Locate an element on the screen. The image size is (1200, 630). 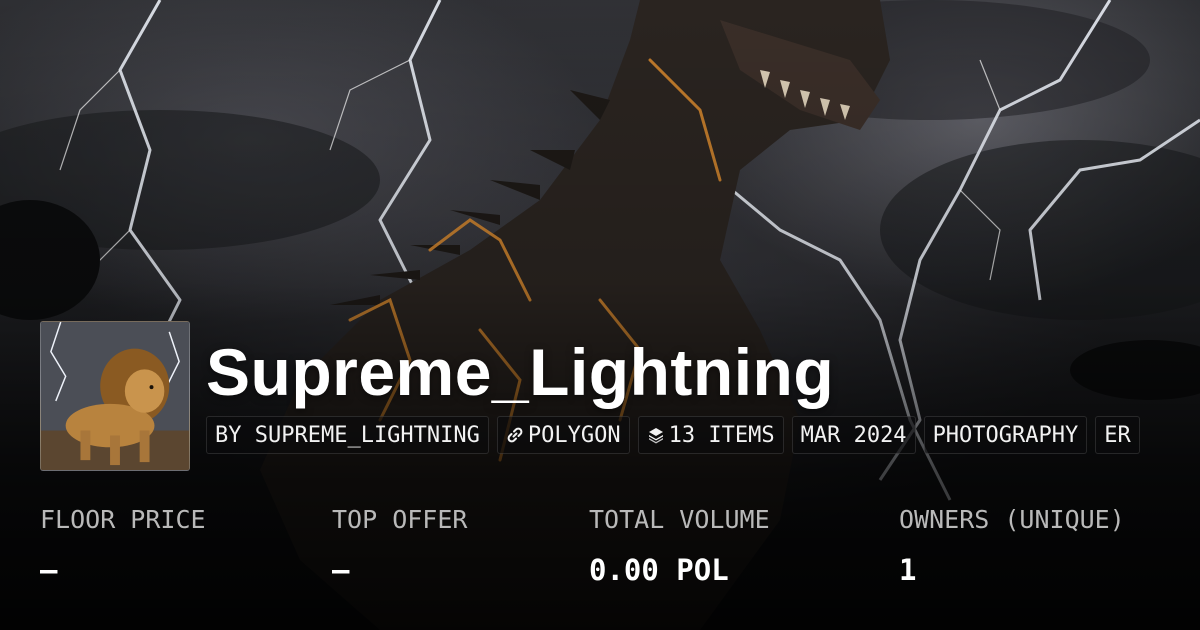
collection-title: Supreme_Lightning is located at coordinates (520, 372).